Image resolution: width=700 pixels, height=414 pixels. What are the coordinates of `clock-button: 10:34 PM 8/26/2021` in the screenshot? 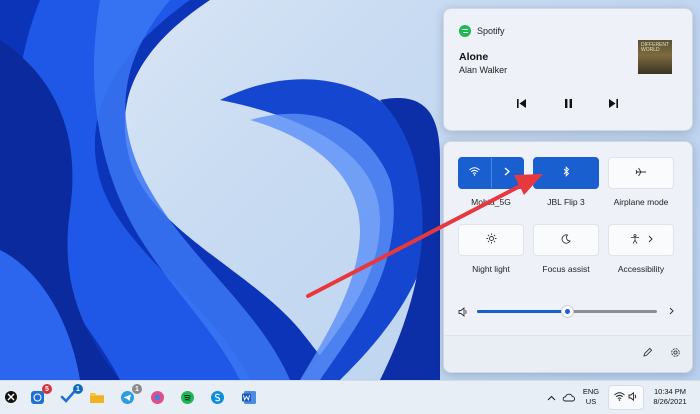 It's located at (670, 397).